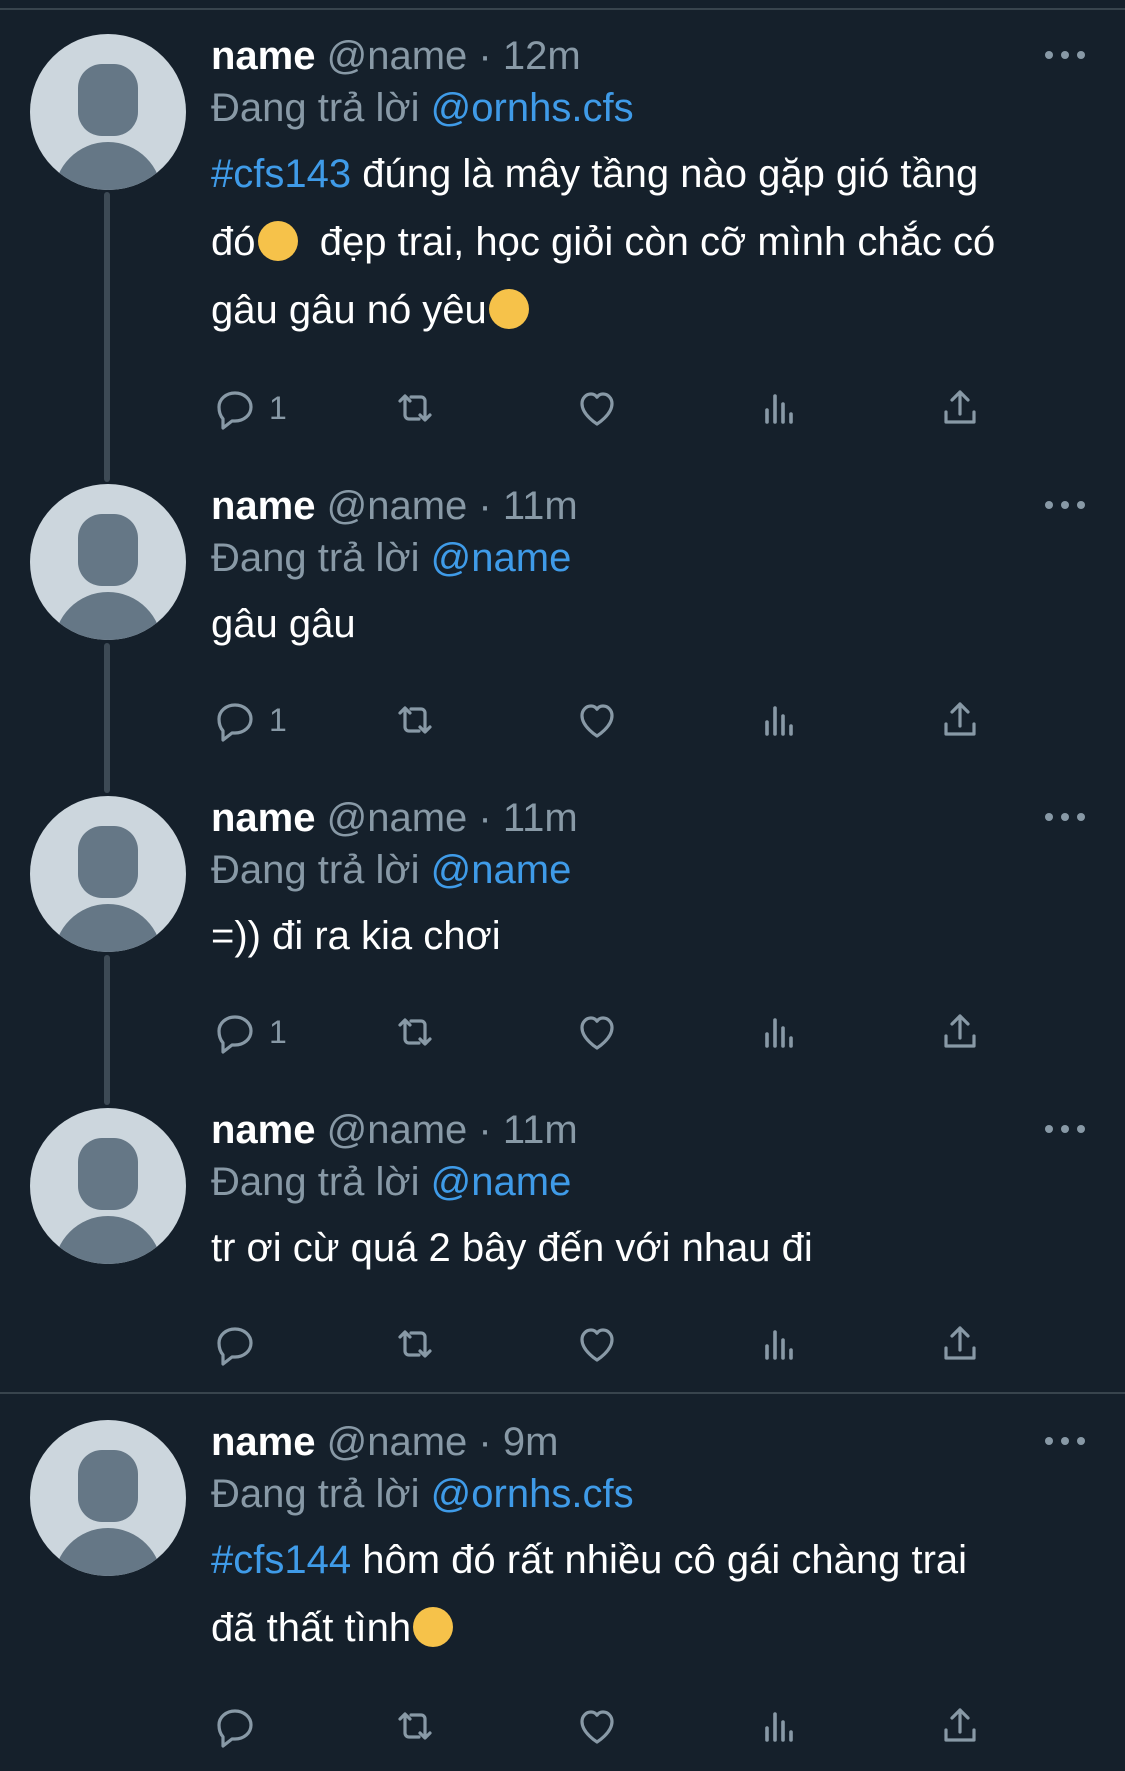 This screenshot has width=1125, height=1771. What do you see at coordinates (648, 1494) in the screenshot?
I see `replying-to: Đang trả lời @ornhs.cfs` at bounding box center [648, 1494].